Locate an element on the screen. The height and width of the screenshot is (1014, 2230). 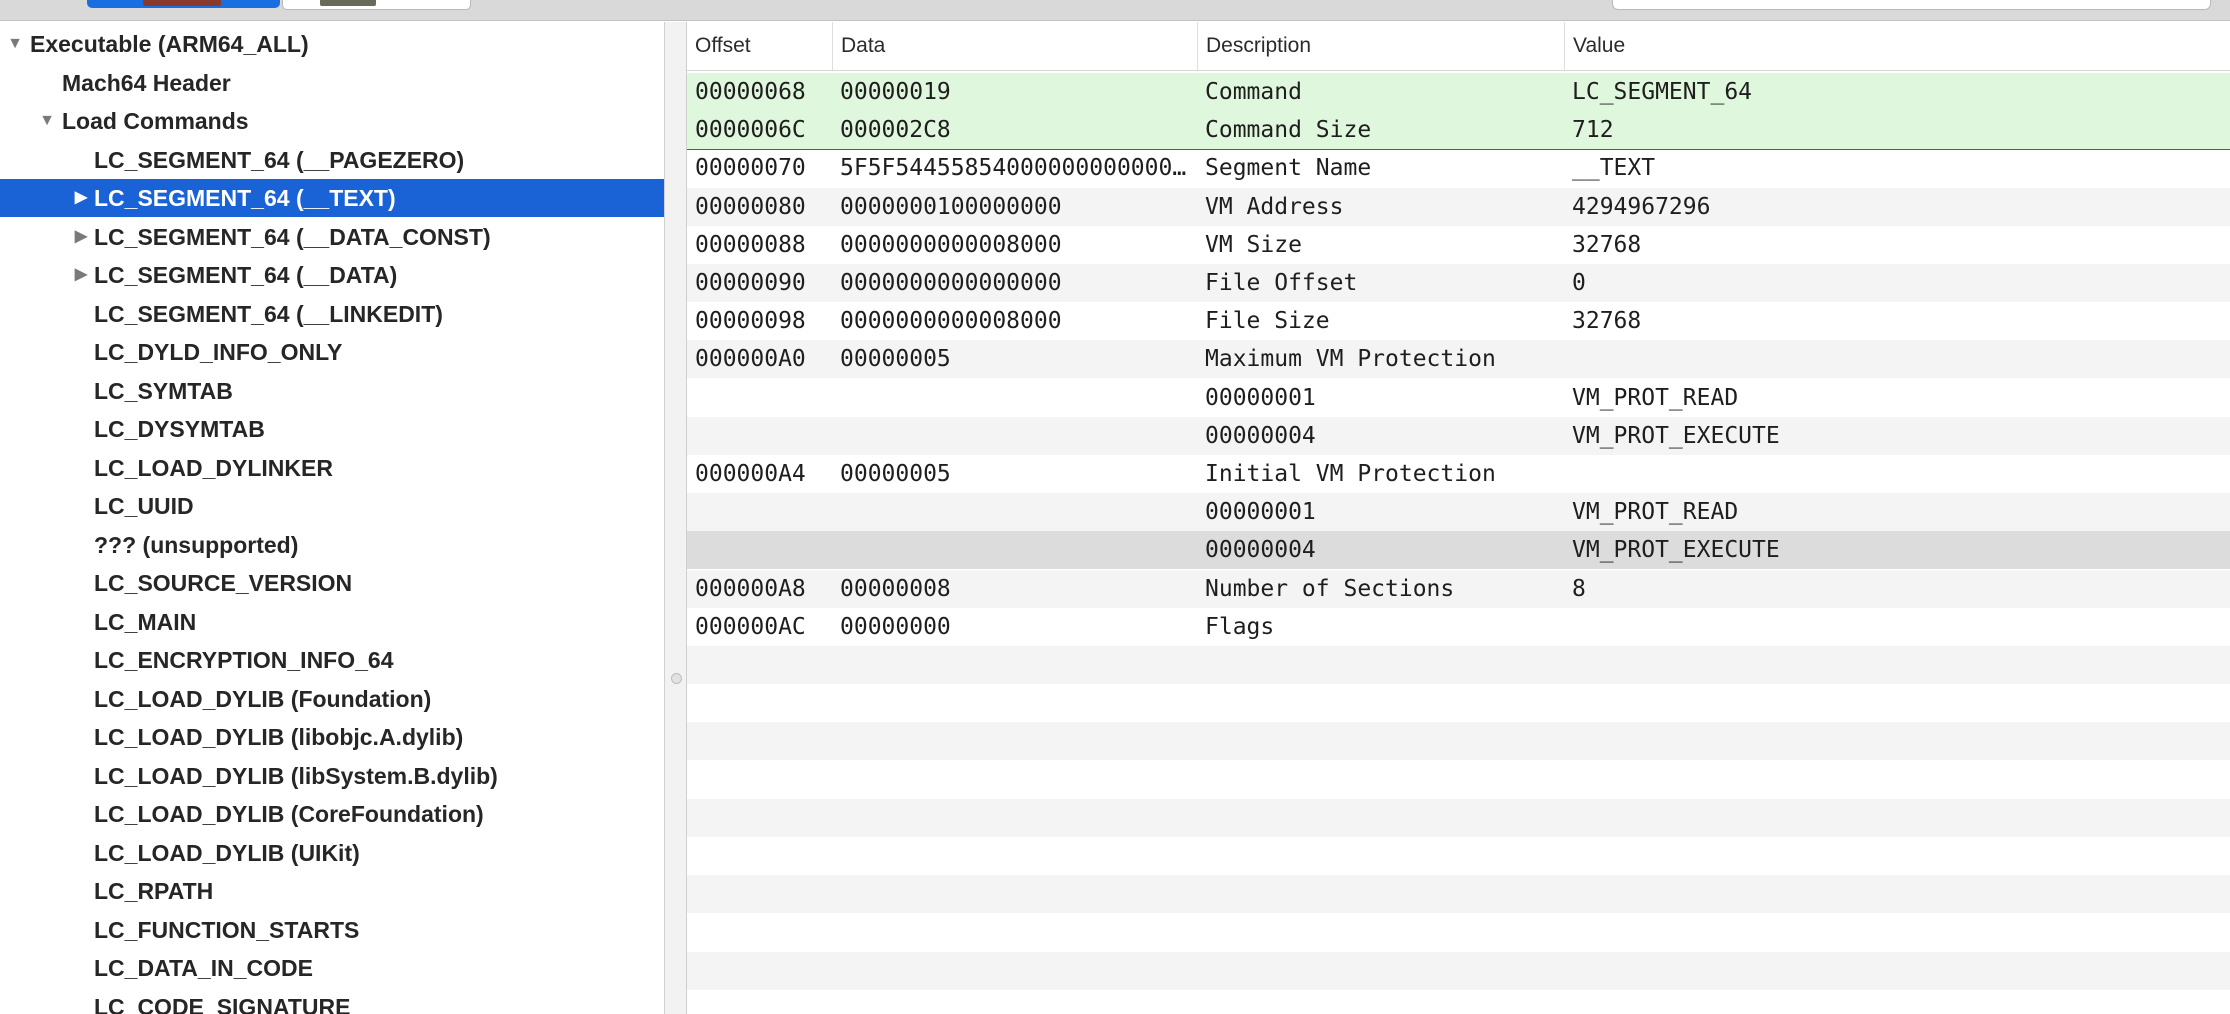
table-row: 00000090 0000000000000000 File Offset 0 is located at coordinates (1458, 283).